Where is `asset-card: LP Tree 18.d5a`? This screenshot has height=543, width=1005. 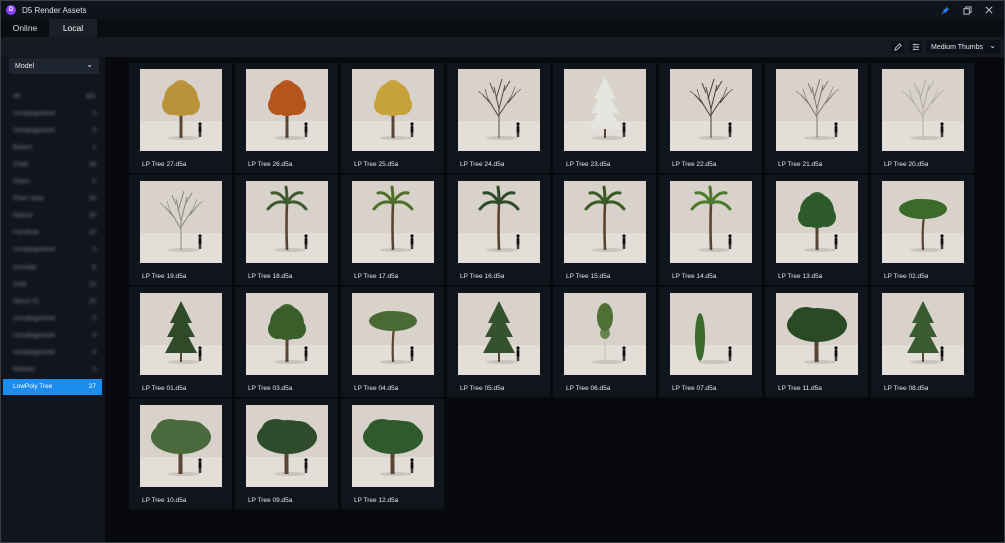 asset-card: LP Tree 18.d5a is located at coordinates (286, 230).